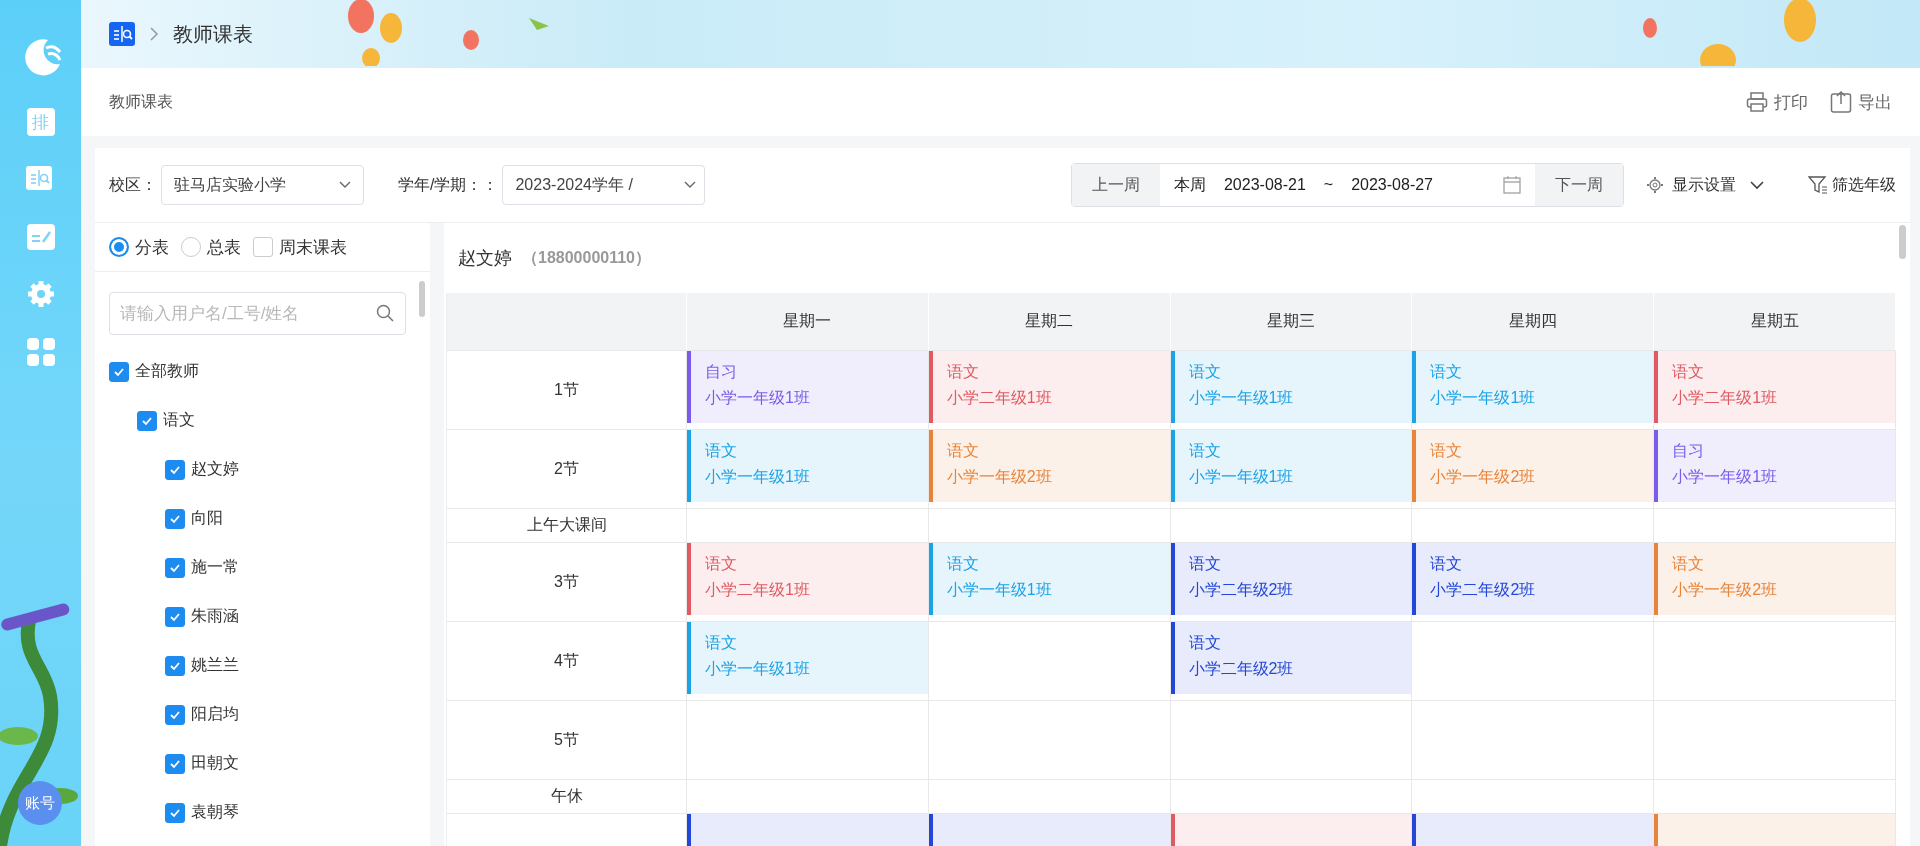  What do you see at coordinates (122, 34) in the screenshot?
I see `book-search-icon` at bounding box center [122, 34].